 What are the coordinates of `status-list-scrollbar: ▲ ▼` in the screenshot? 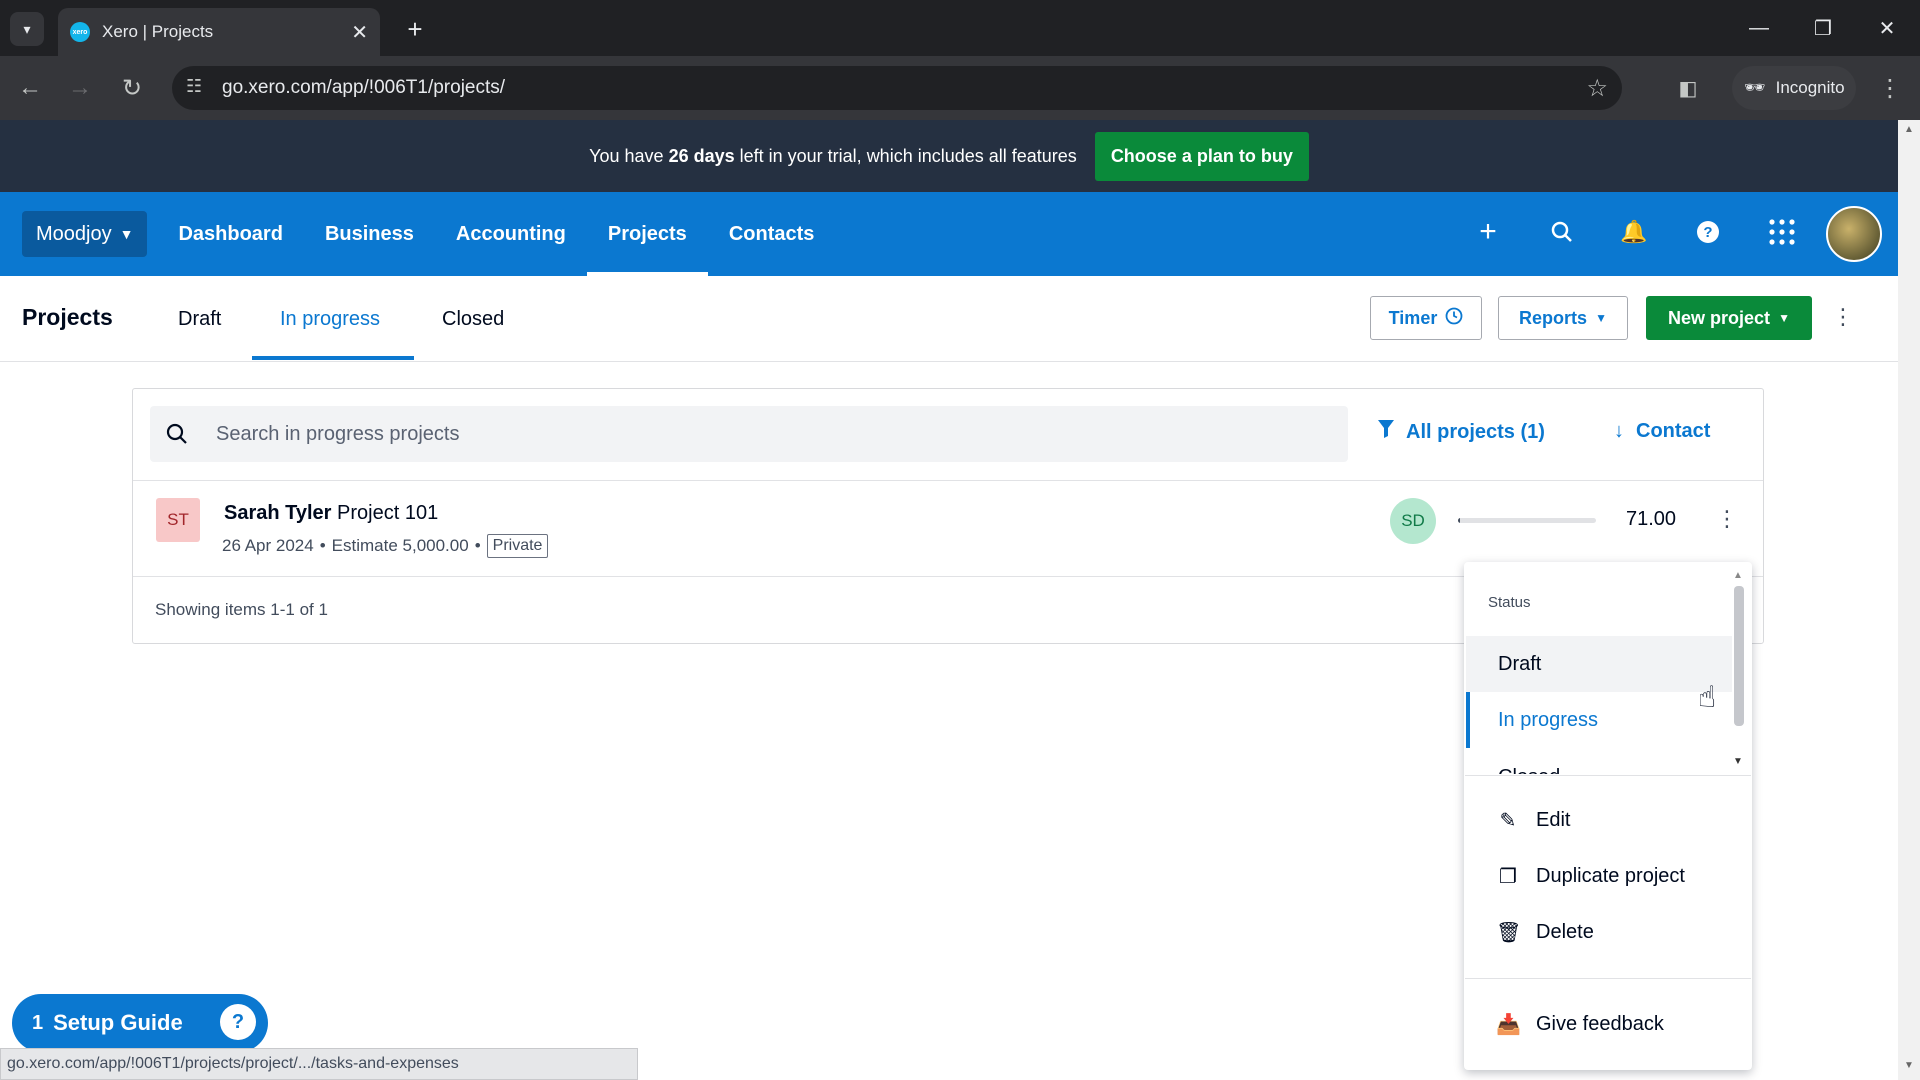 It's located at (1739, 670).